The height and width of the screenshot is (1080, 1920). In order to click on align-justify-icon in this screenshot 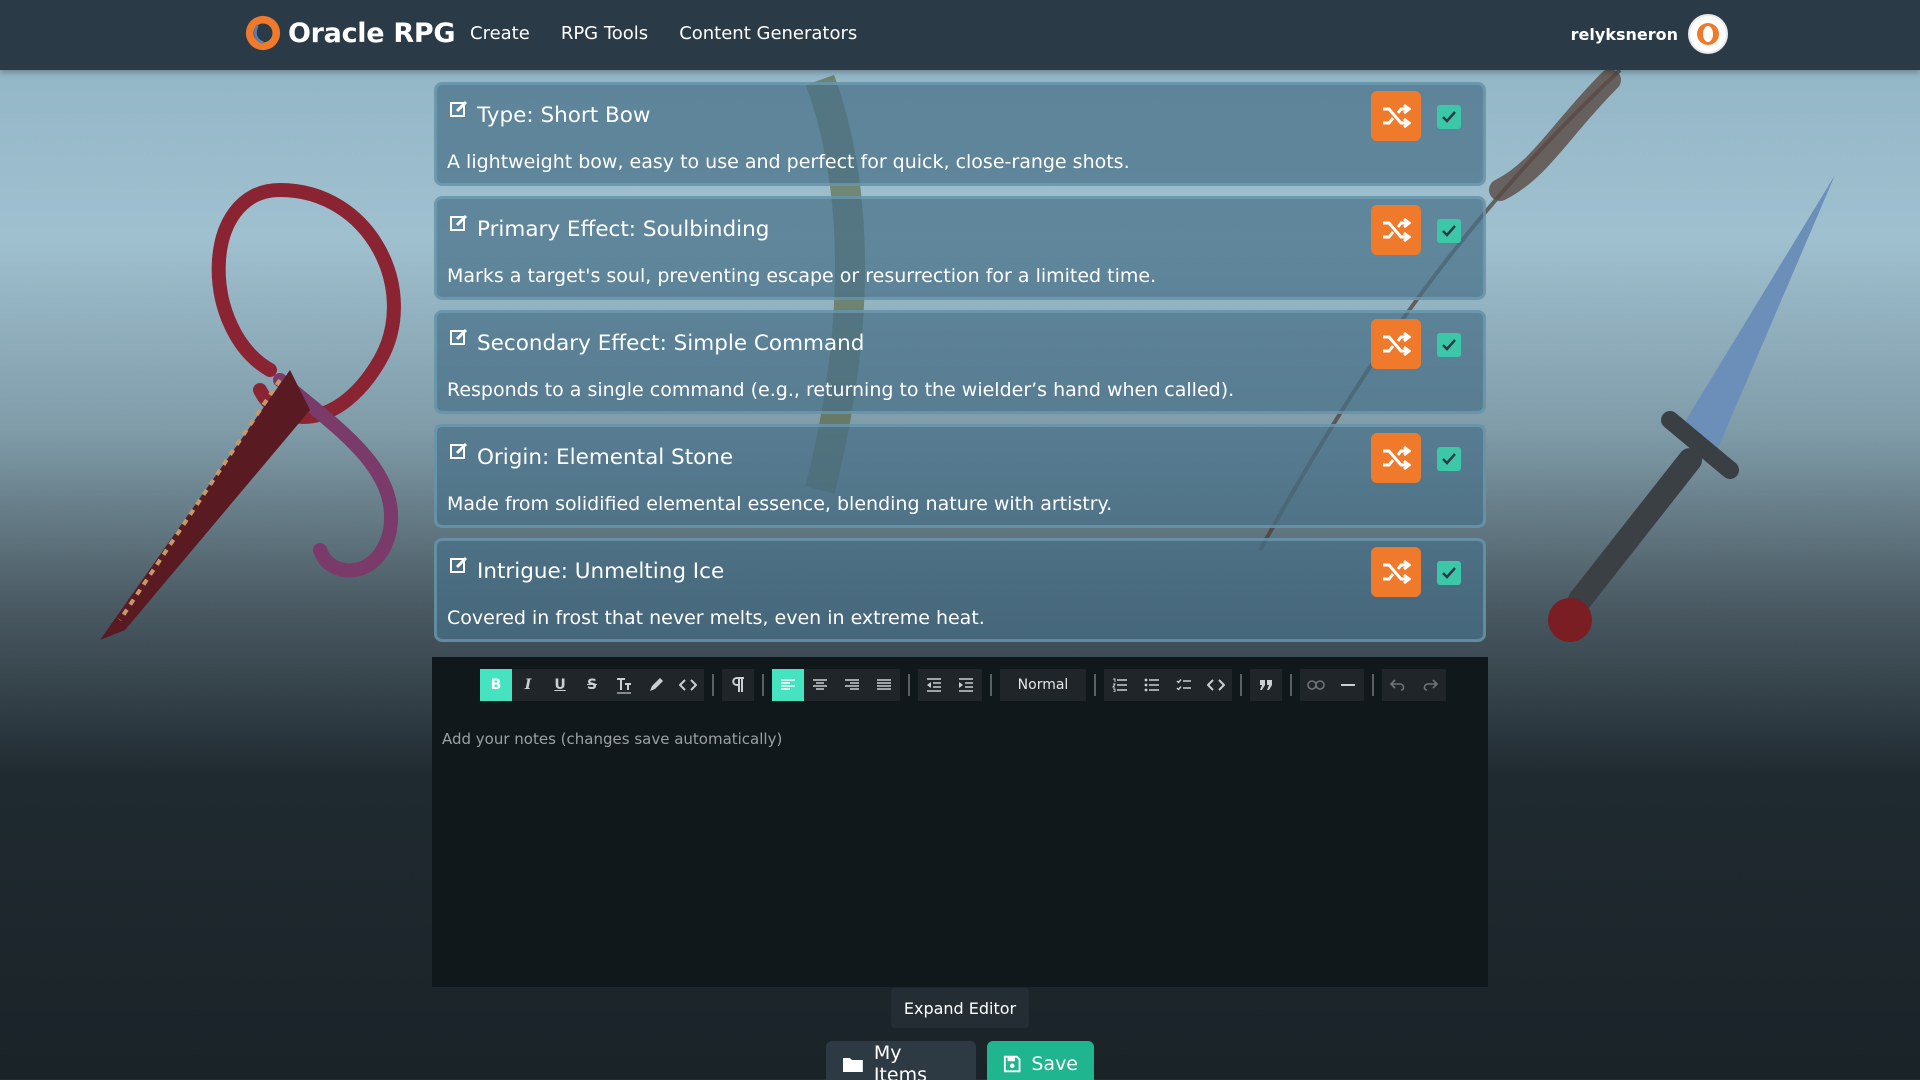, I will do `click(884, 684)`.